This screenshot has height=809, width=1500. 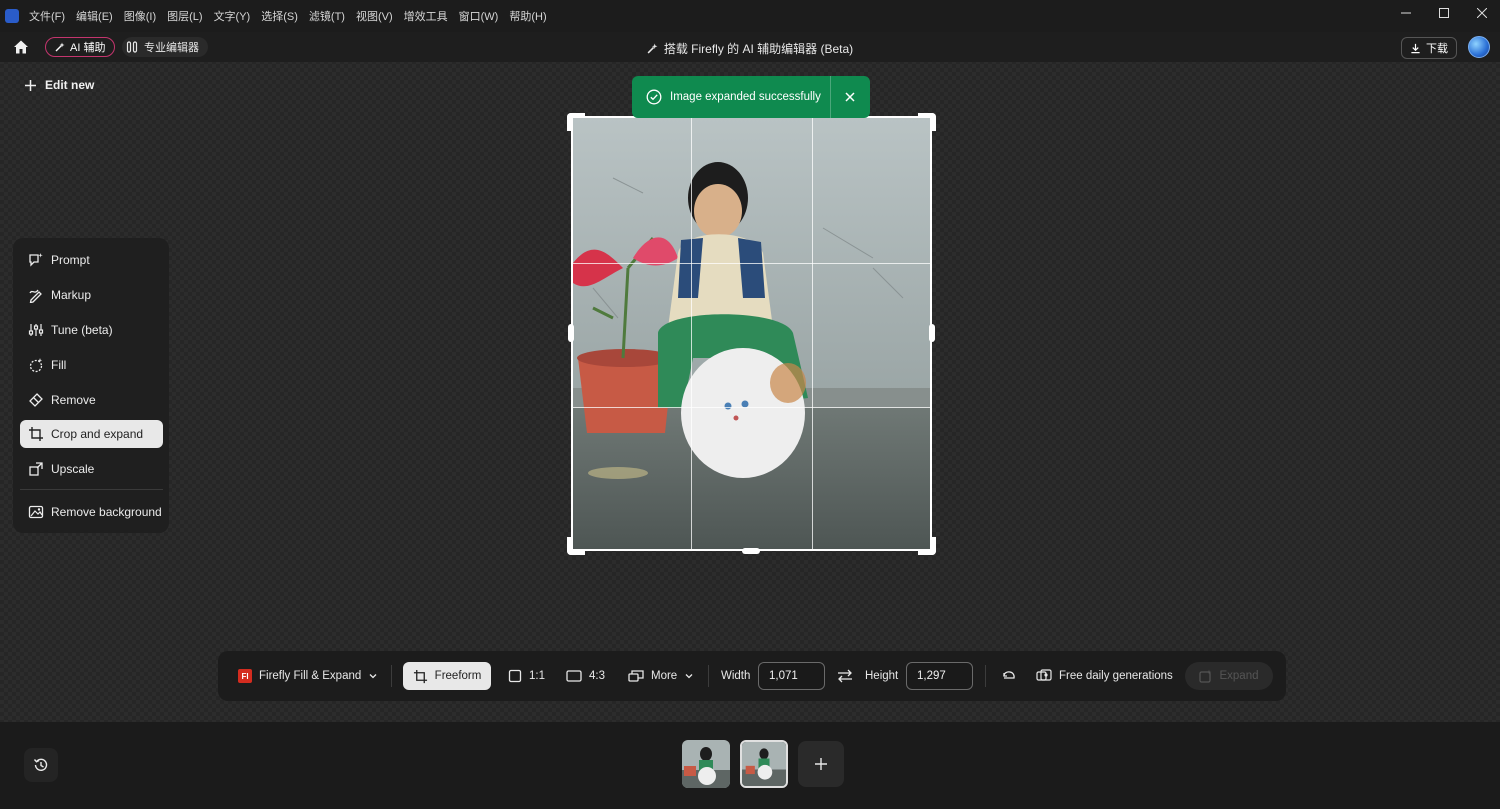 I want to click on menu-window: 窗口(W), so click(x=479, y=16).